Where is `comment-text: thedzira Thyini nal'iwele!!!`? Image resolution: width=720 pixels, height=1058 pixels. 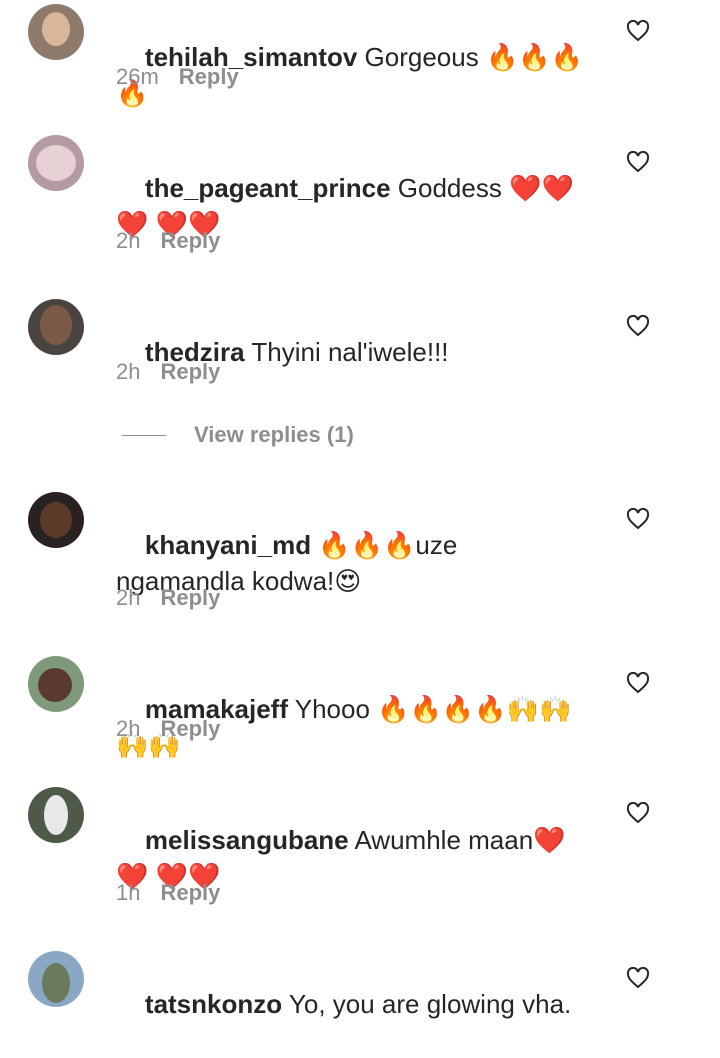
comment-text: thedzira Thyini nal'iwele!!! is located at coordinates (351, 352).